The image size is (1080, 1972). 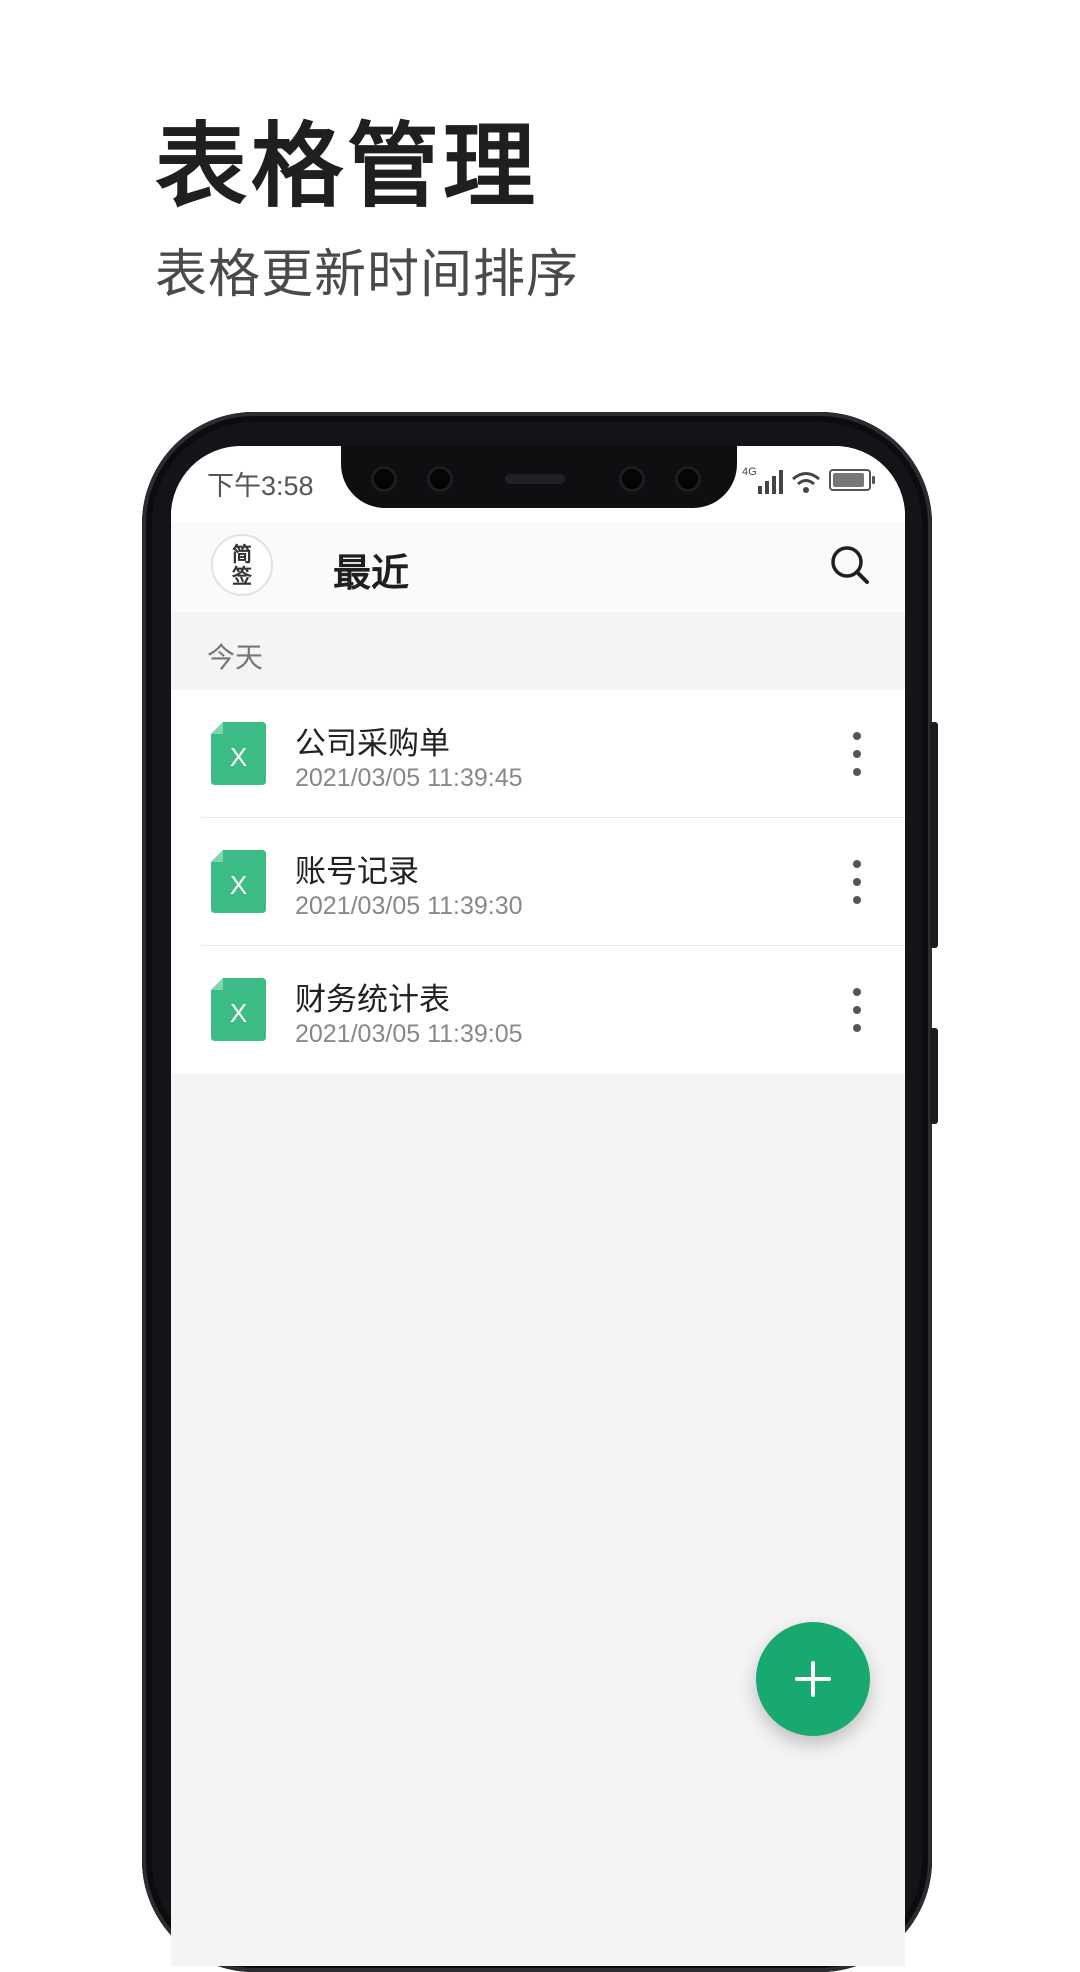 I want to click on add-file-button, so click(x=813, y=1679).